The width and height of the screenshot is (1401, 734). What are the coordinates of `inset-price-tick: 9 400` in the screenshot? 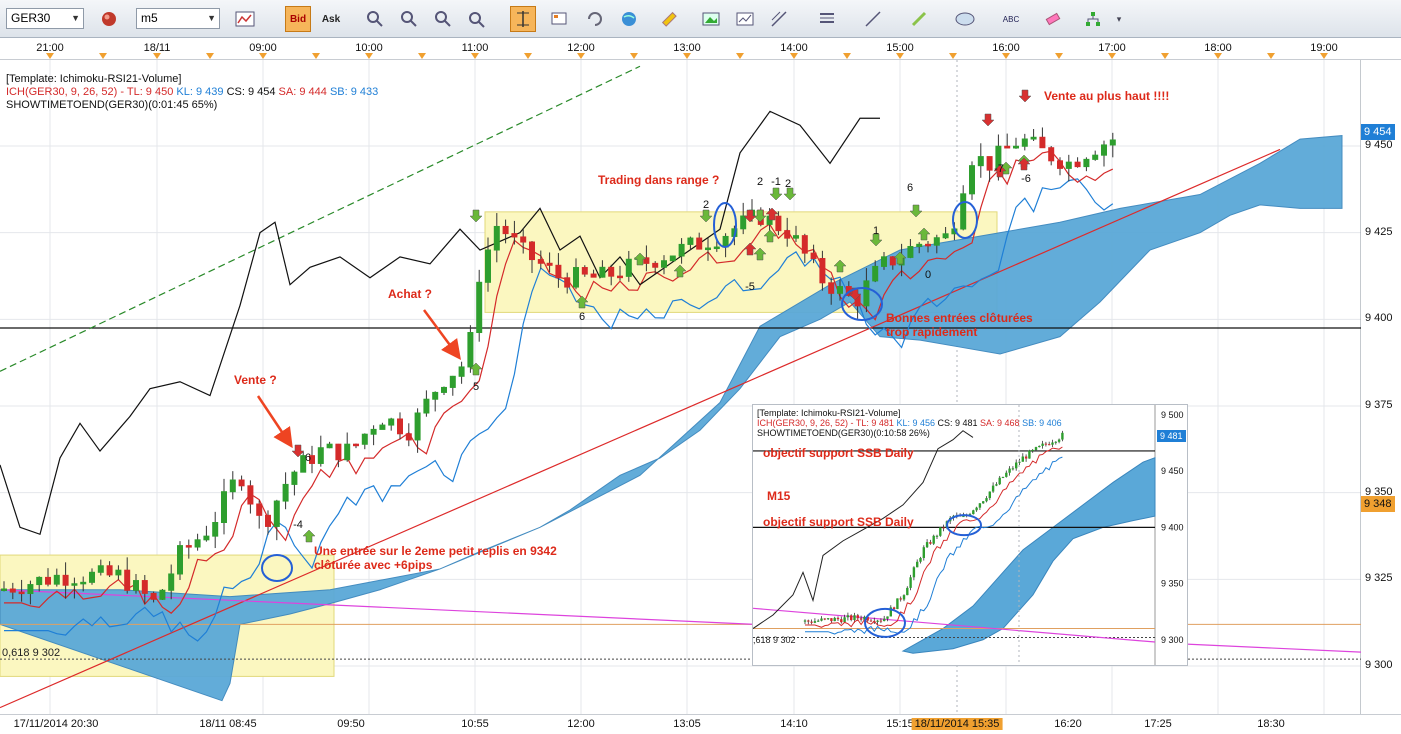 It's located at (1172, 527).